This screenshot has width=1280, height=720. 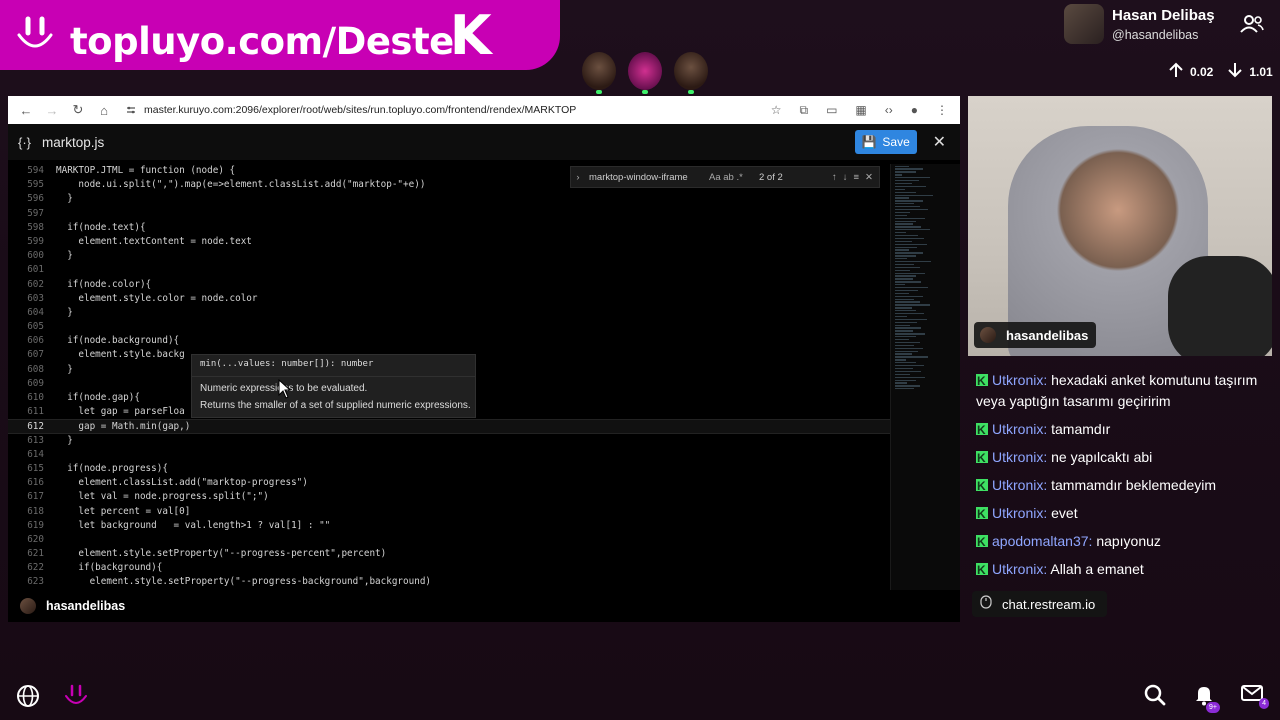 What do you see at coordinates (35, 170) in the screenshot?
I see `line-number: 594` at bounding box center [35, 170].